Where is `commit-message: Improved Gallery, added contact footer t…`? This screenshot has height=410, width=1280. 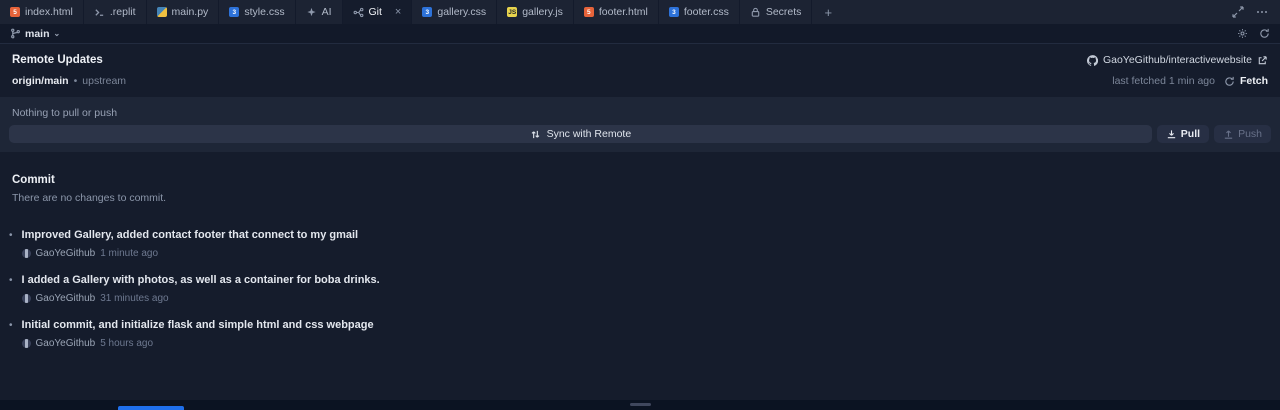
commit-message: Improved Gallery, added contact footer t… is located at coordinates (190, 235).